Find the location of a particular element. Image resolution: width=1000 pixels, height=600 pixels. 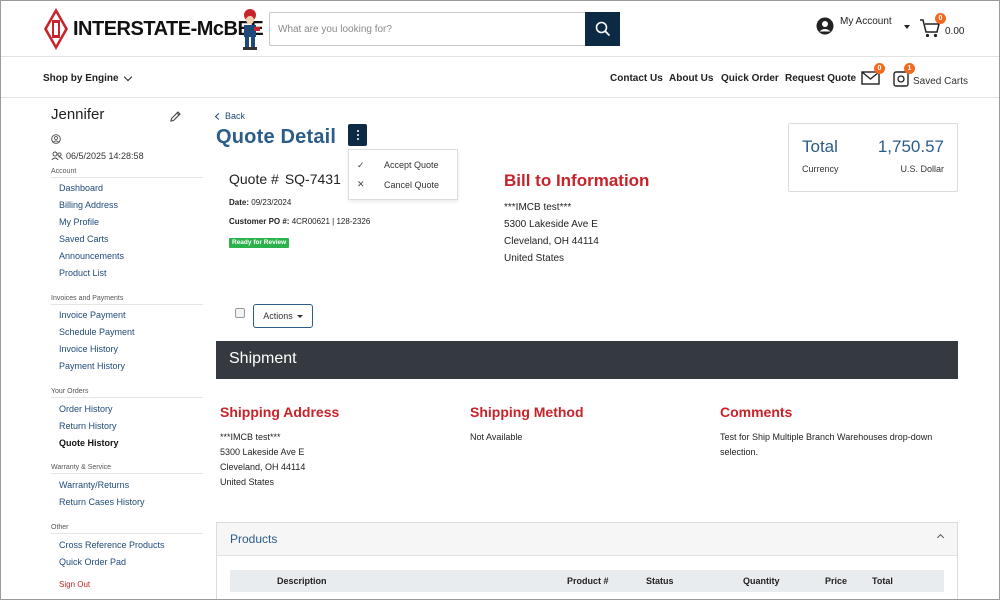

date-label: Date: is located at coordinates (239, 202).